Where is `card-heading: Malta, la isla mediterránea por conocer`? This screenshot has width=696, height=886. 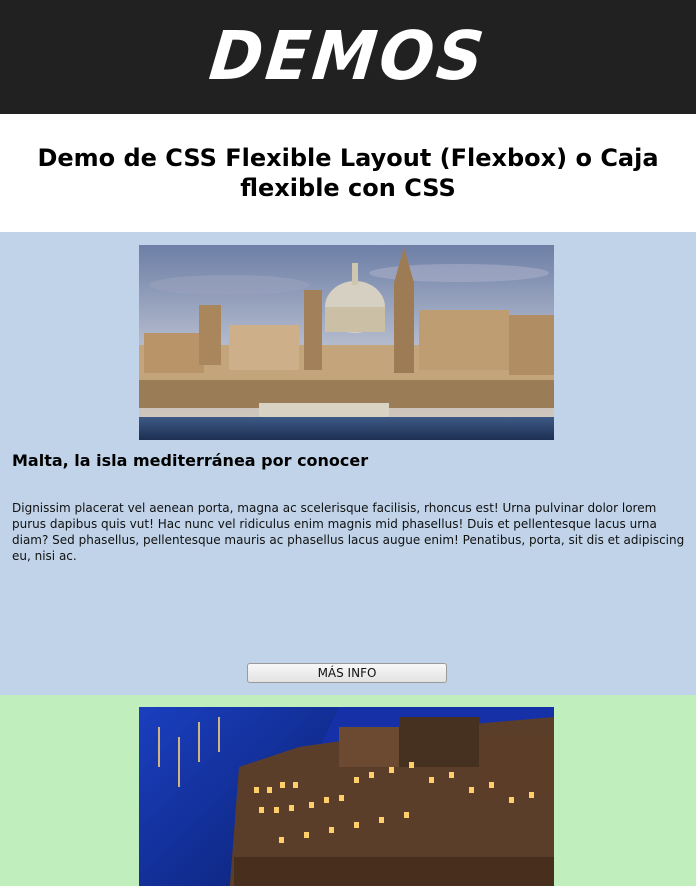
card-heading: Malta, la isla mediterránea por conocer is located at coordinates (190, 460).